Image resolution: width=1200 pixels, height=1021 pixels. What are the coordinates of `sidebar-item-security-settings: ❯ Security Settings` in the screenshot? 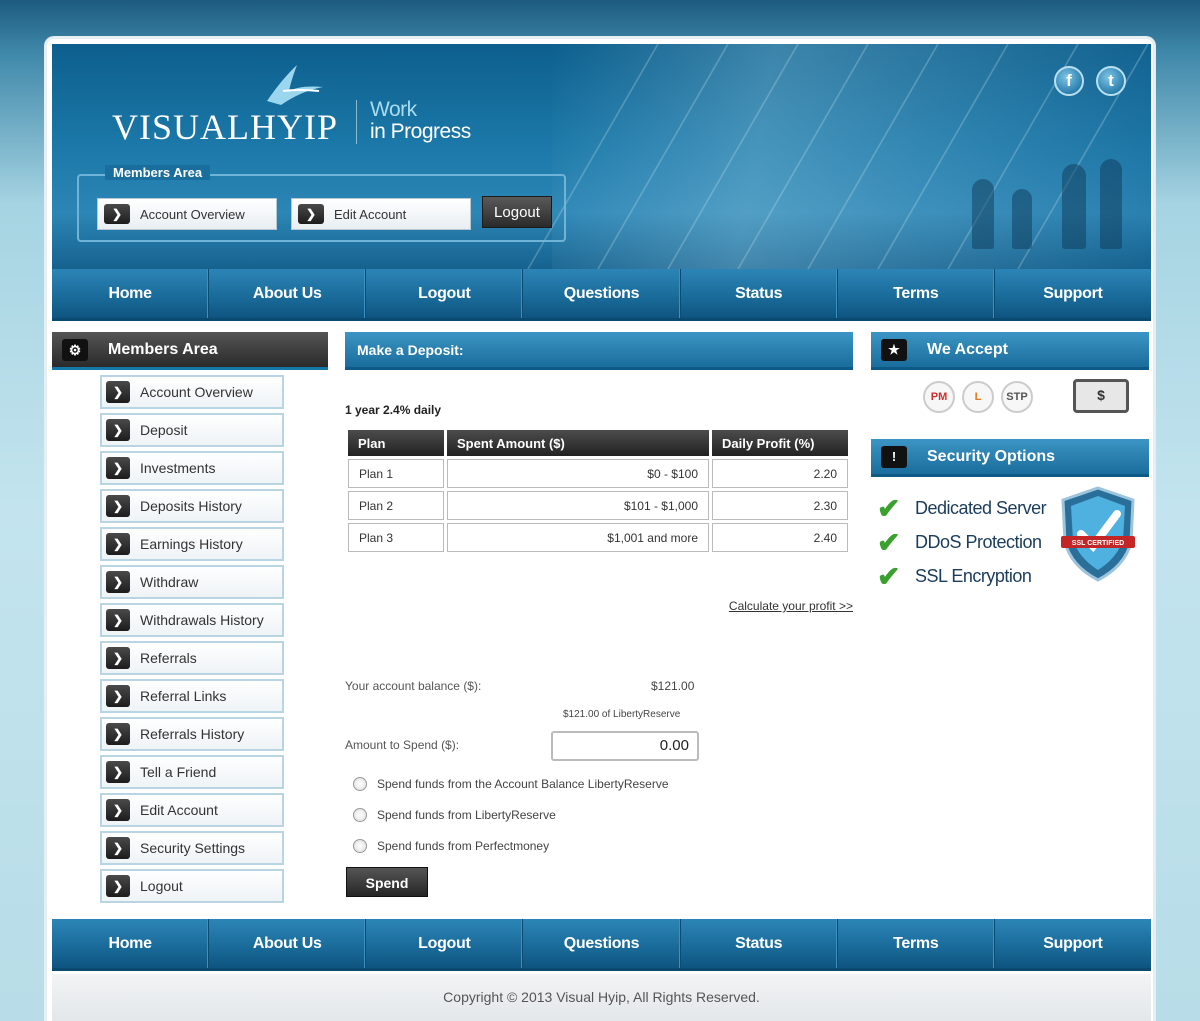 It's located at (192, 848).